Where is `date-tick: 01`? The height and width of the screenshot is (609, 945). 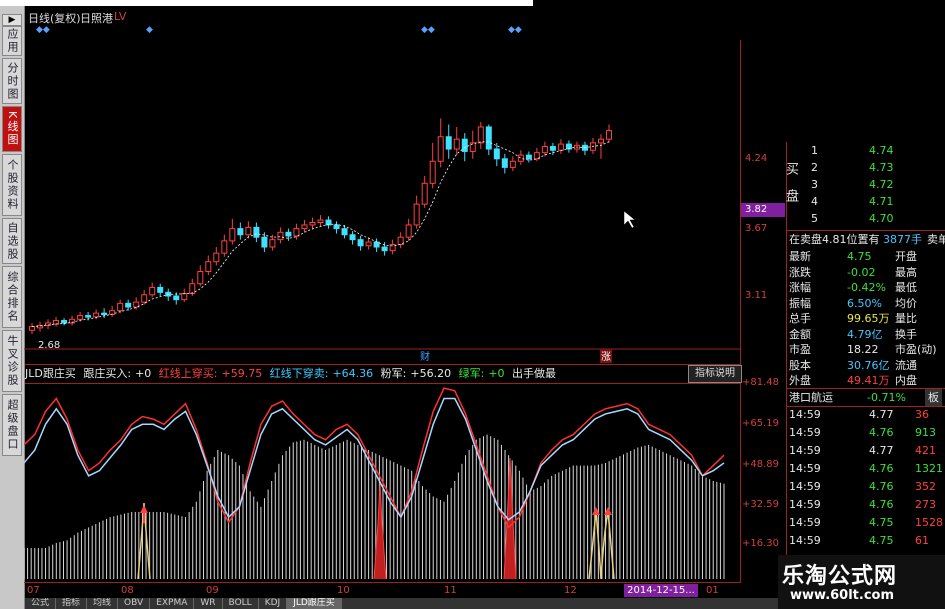 date-tick: 01 is located at coordinates (712, 590).